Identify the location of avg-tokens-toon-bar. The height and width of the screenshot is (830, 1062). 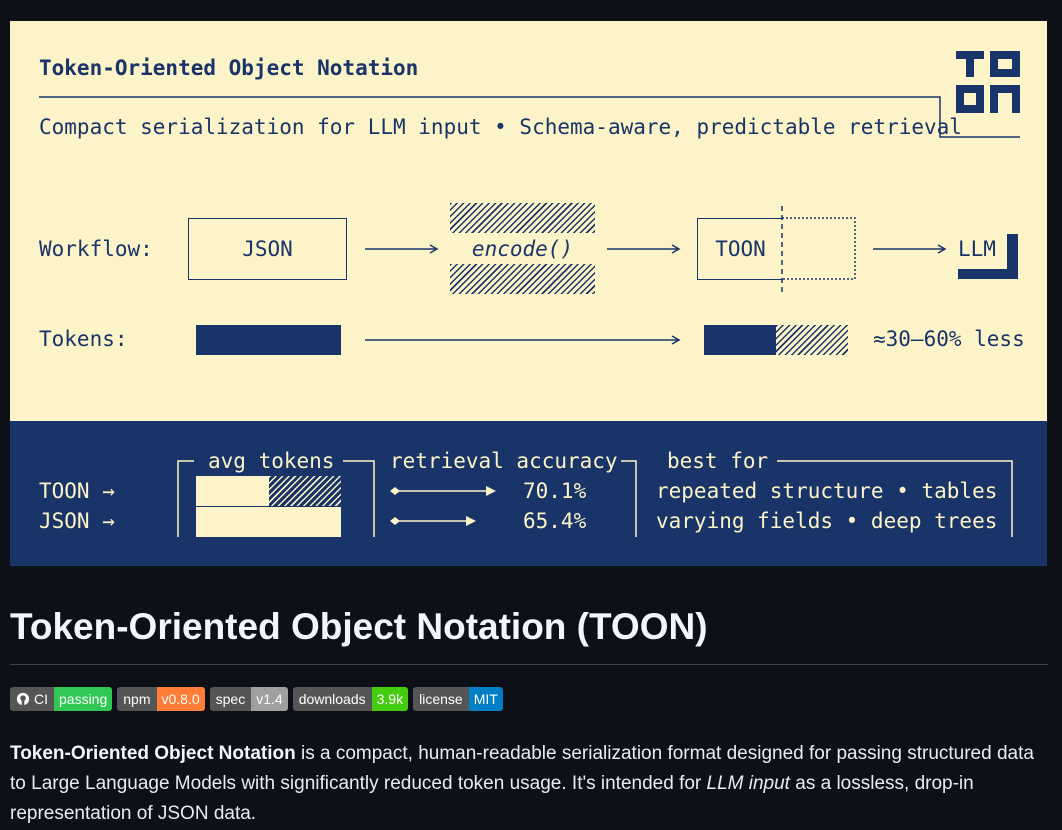
(232, 491).